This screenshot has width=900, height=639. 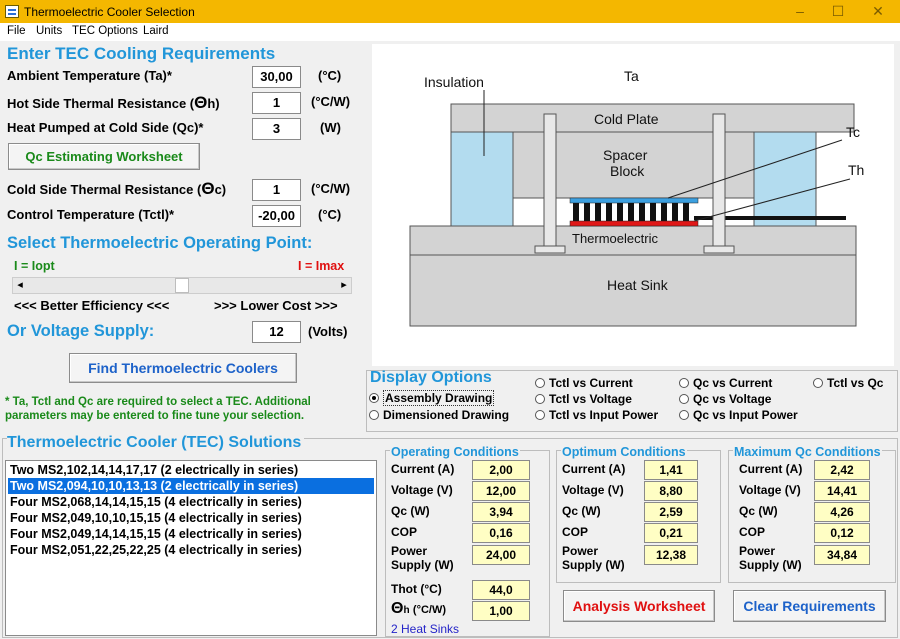 I want to click on heat-sinks-text: 2 Heat Sinks, so click(x=425, y=629).